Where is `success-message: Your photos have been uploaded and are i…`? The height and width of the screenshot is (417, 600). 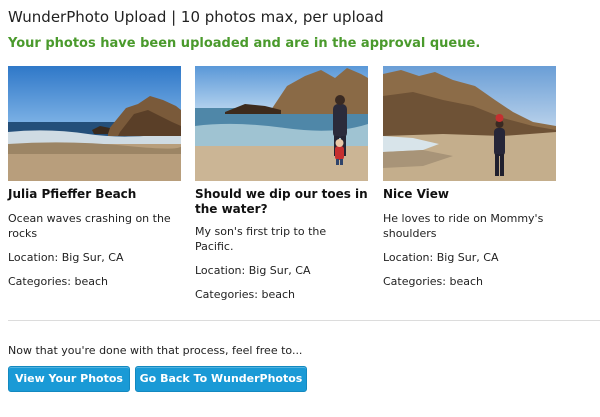 success-message: Your photos have been uploaded and are i… is located at coordinates (244, 43).